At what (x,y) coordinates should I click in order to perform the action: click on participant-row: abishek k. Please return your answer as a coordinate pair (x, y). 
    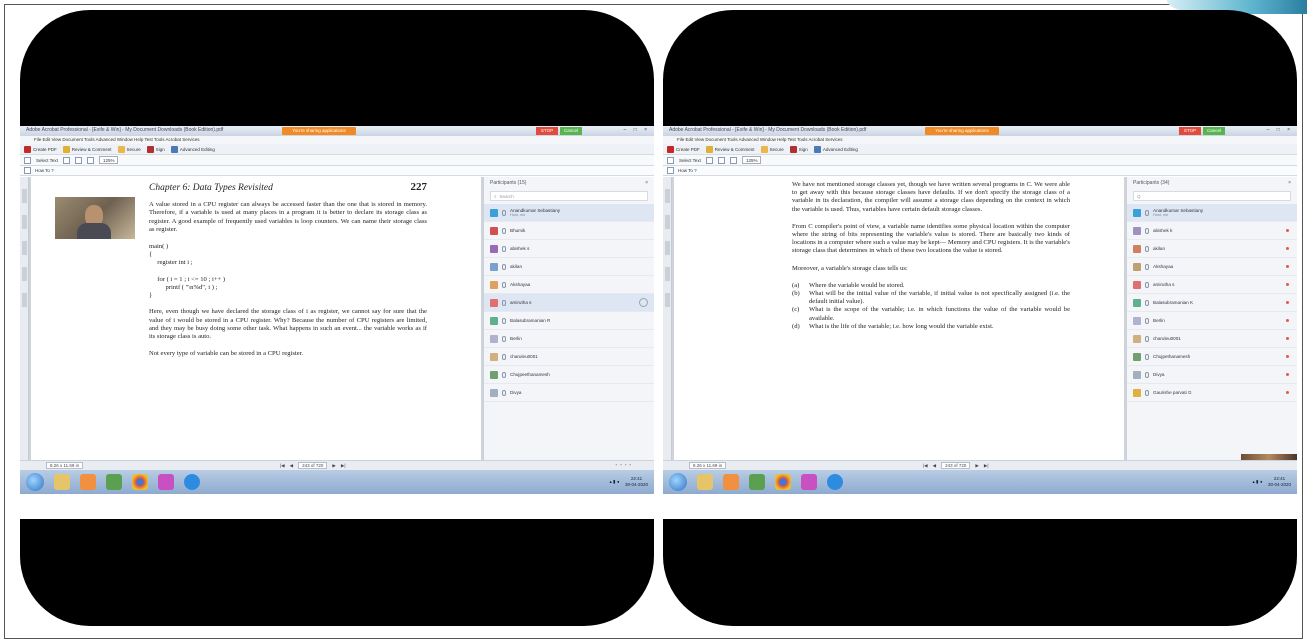
    Looking at the image, I should click on (1212, 231).